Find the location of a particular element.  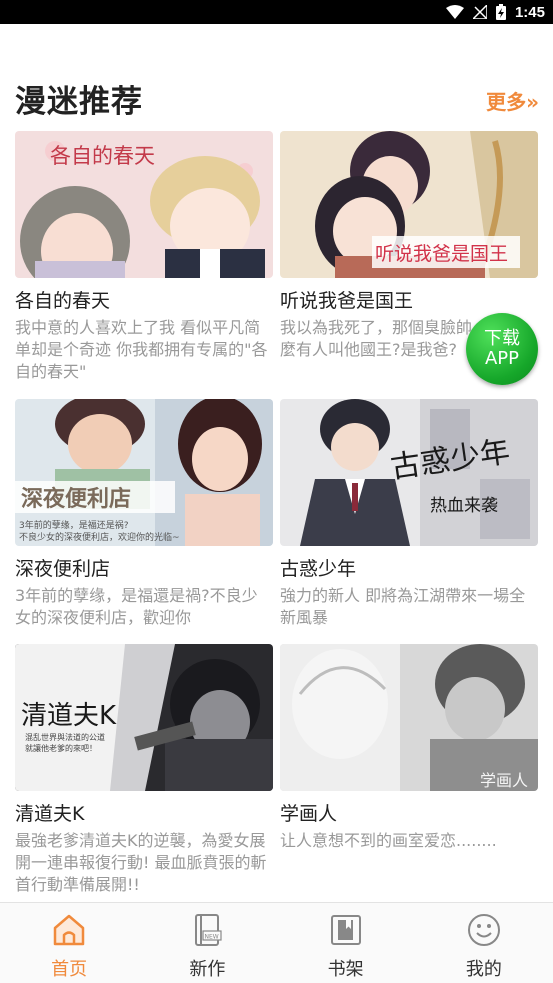

tab-profile: 我的 is located at coordinates (484, 943).